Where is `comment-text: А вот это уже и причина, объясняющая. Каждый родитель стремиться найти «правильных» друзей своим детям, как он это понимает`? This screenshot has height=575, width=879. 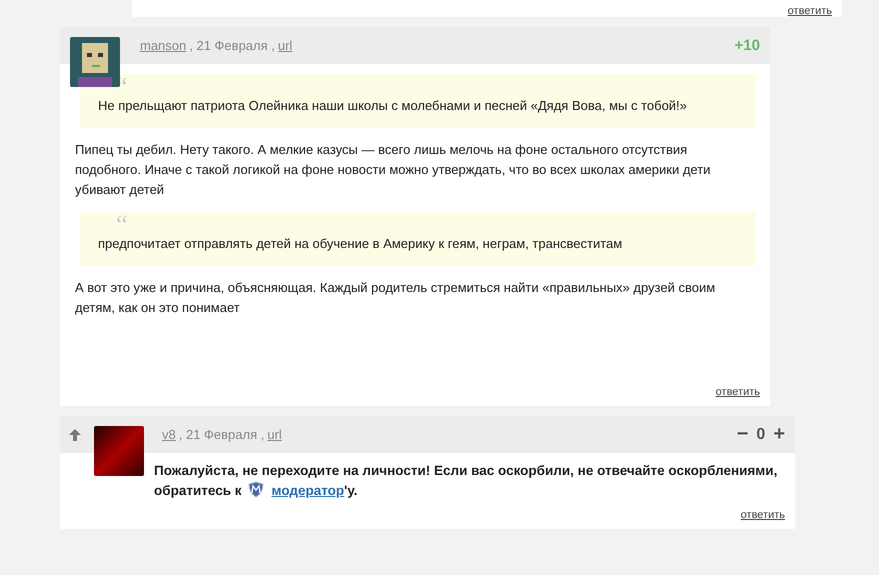 comment-text: А вот это уже и причина, объясняющая. Каждый родитель стремиться найти «правильных» друзей своим детям, как он это понимает is located at coordinates (395, 298).